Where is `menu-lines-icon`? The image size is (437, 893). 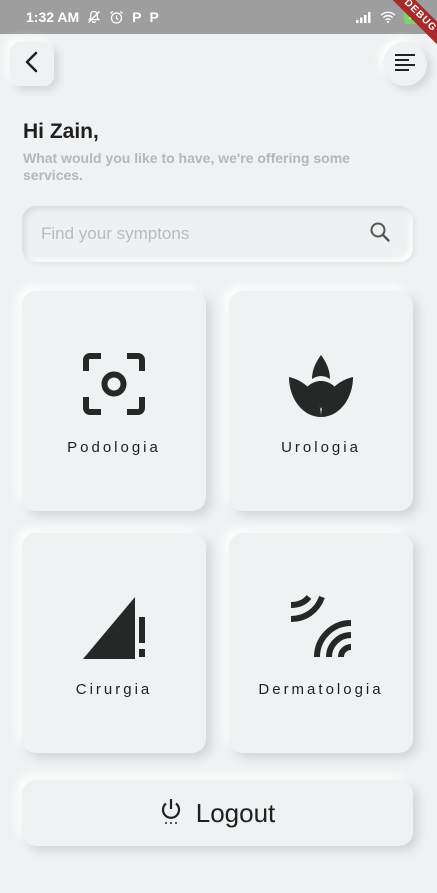
menu-lines-icon is located at coordinates (405, 64).